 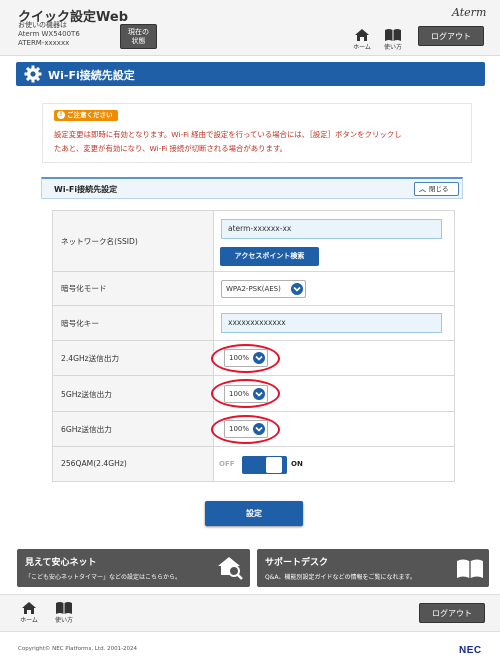 What do you see at coordinates (84, 288) in the screenshot?
I see `encryption-label: 暗号化モード` at bounding box center [84, 288].